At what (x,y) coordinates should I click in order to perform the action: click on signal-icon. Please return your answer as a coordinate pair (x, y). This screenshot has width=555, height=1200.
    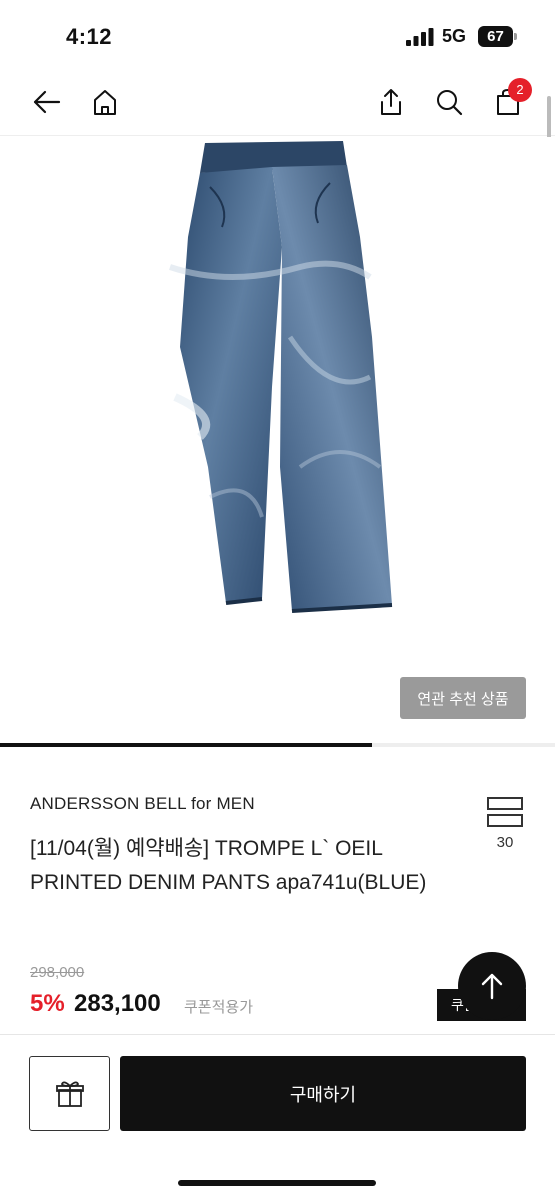
    Looking at the image, I should click on (420, 37).